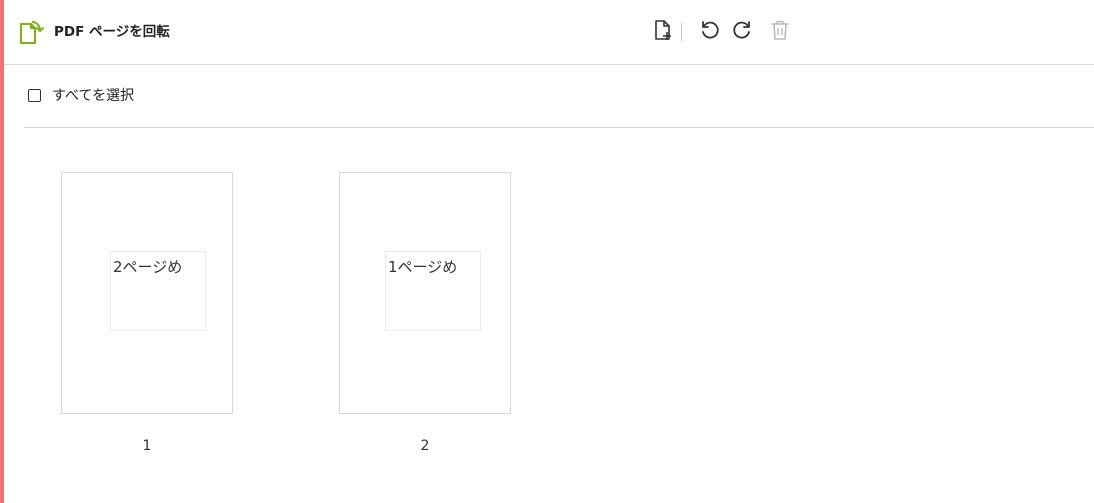  What do you see at coordinates (148, 267) in the screenshot?
I see `page-content-text: 2ページめ` at bounding box center [148, 267].